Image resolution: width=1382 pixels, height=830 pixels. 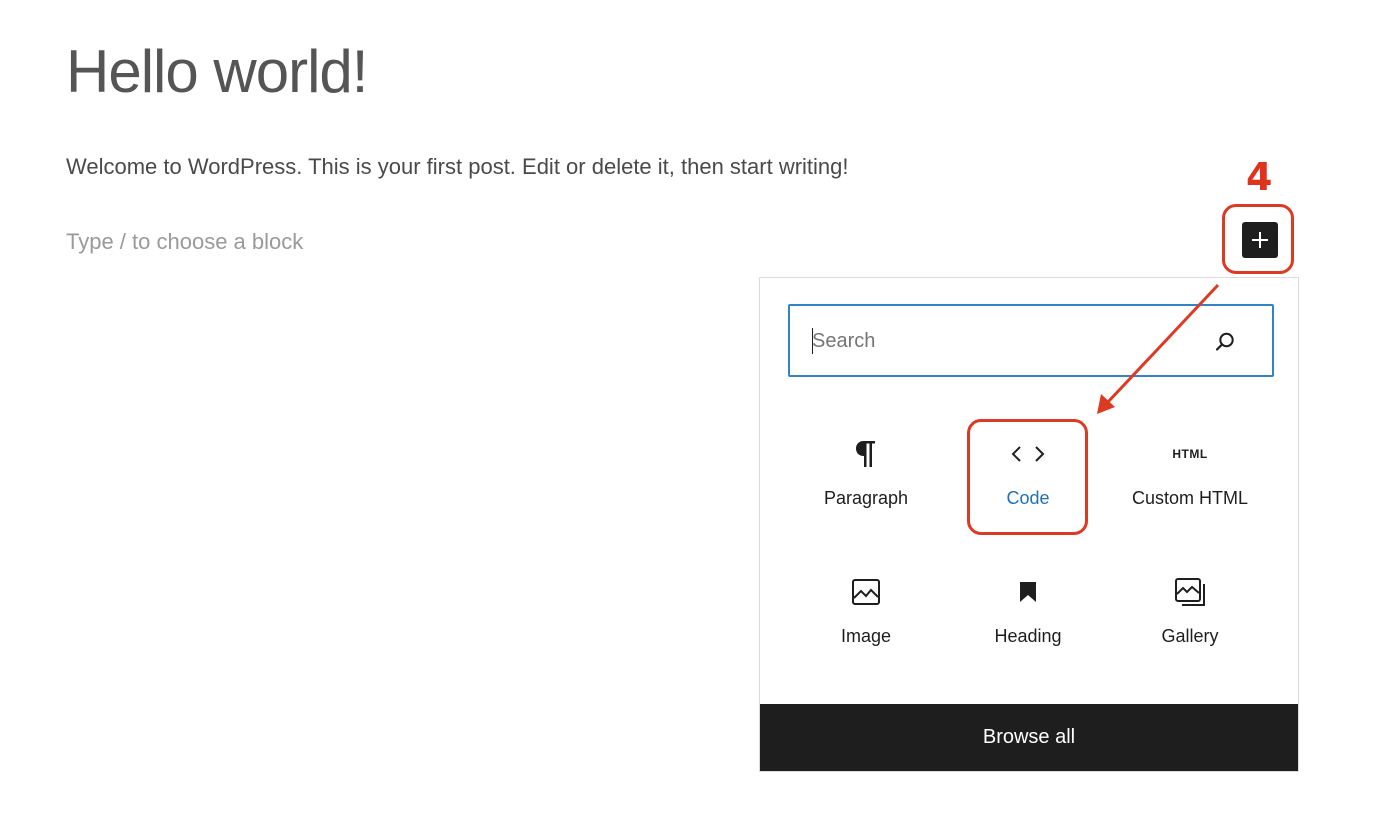 I want to click on code-icon, so click(x=1028, y=454).